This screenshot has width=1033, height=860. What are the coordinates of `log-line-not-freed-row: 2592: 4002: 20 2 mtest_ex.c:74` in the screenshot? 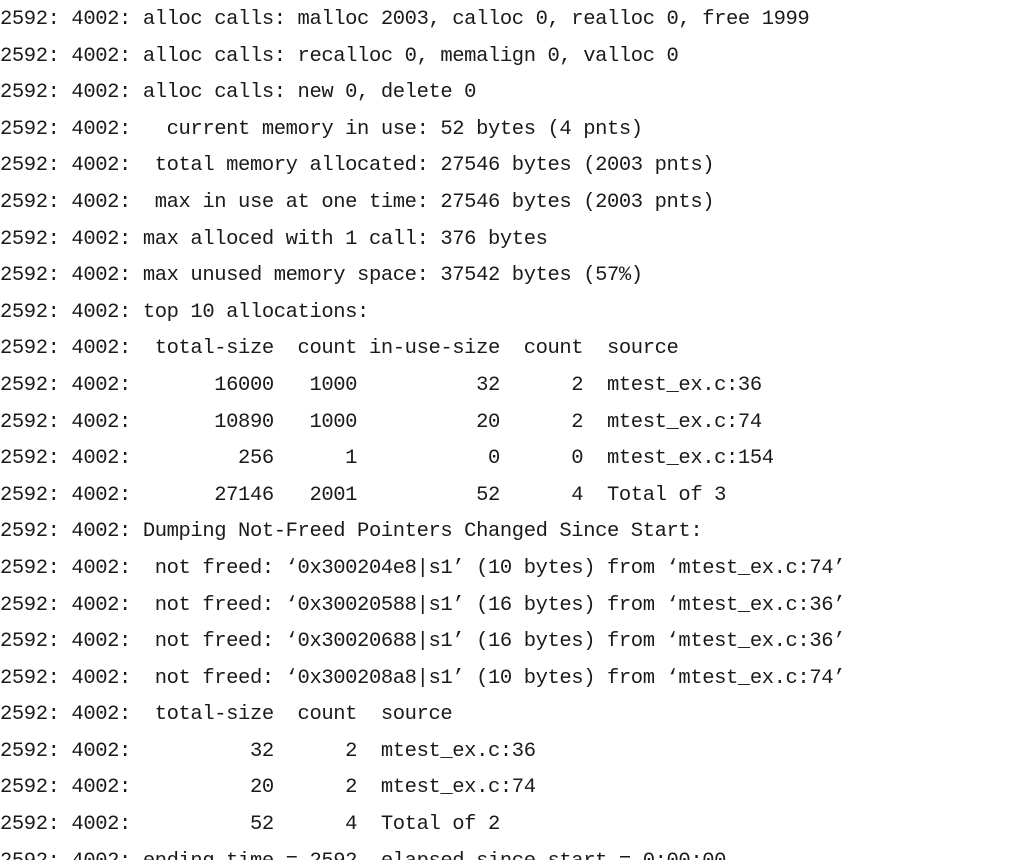 It's located at (268, 788).